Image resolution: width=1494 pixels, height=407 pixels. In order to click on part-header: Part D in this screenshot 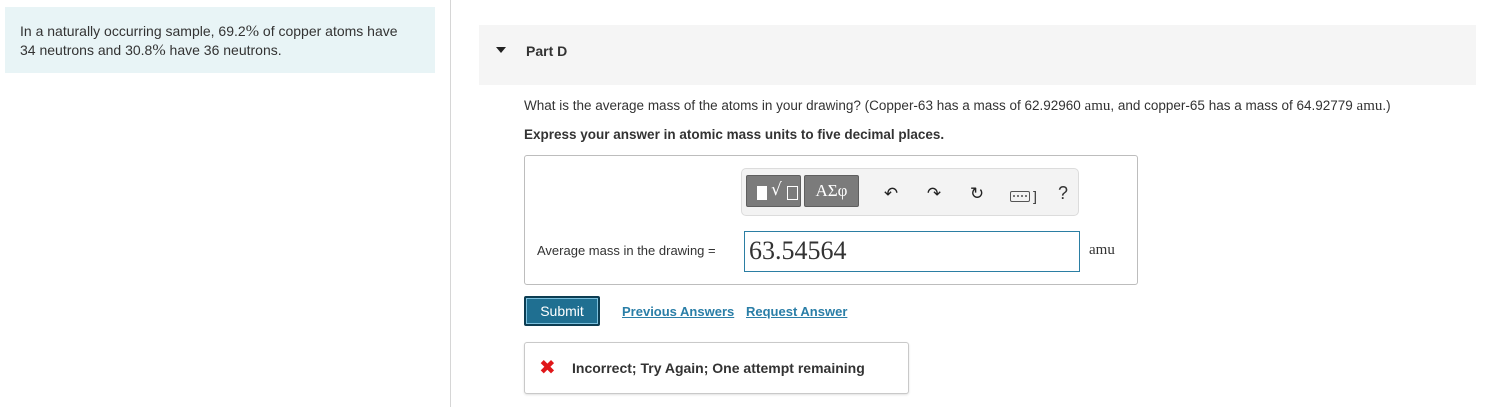, I will do `click(977, 55)`.